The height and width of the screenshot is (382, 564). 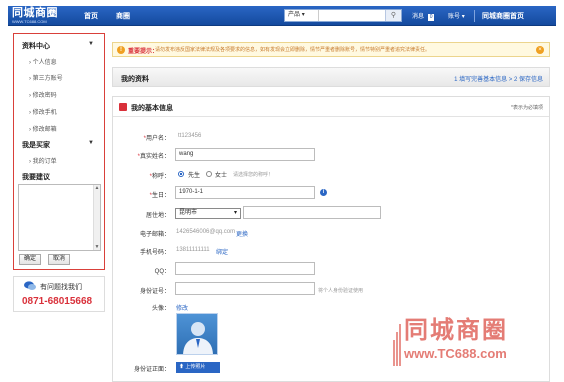 I want to click on search-button: ⚲, so click(x=393, y=15).